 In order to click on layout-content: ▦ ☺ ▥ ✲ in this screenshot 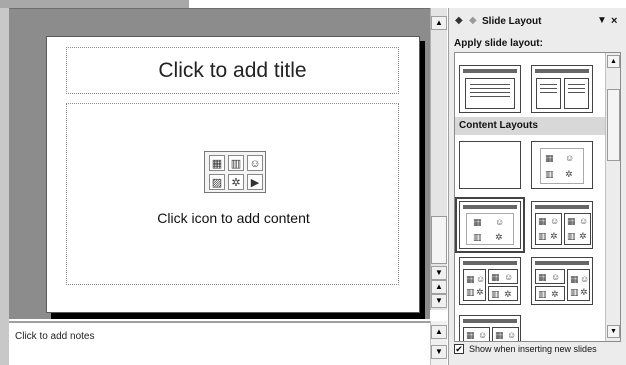, I will do `click(562, 165)`.